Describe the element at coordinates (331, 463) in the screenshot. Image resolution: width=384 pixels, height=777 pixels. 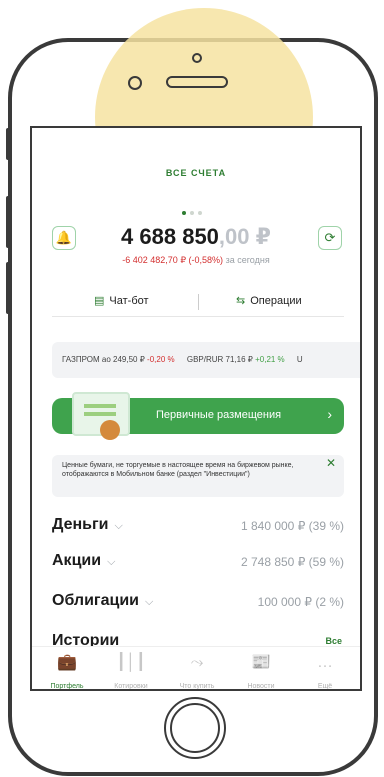
I see `close-icon: ✕` at that location.